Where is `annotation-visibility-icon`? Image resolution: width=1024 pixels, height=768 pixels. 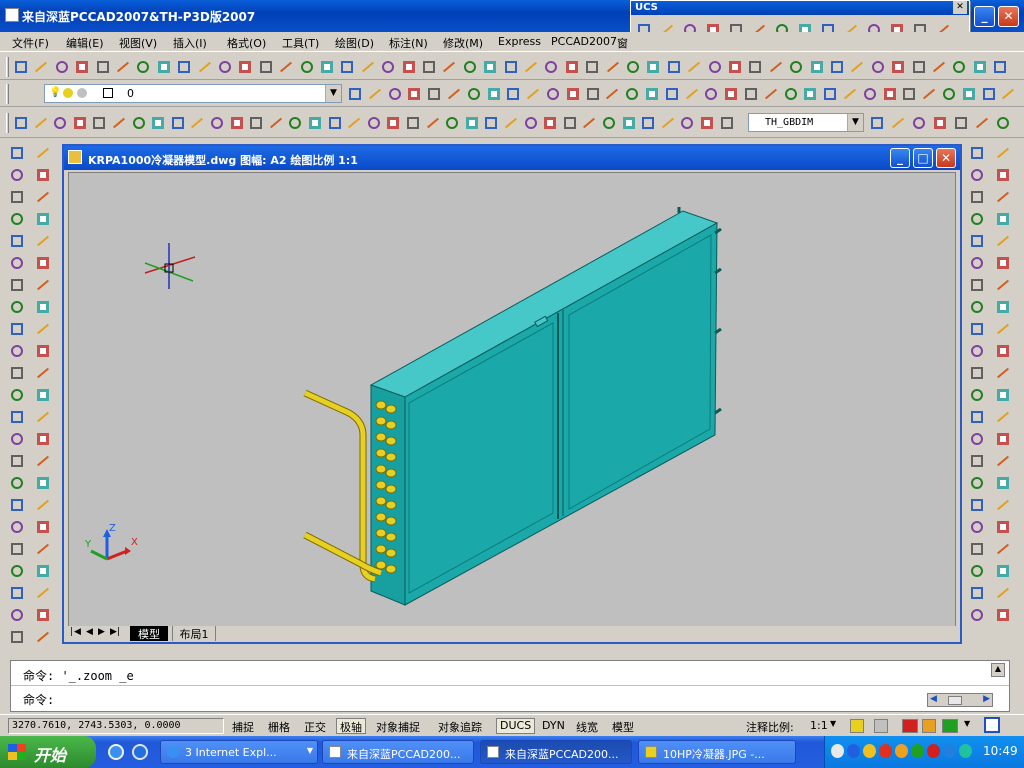 annotation-visibility-icon is located at coordinates (857, 726).